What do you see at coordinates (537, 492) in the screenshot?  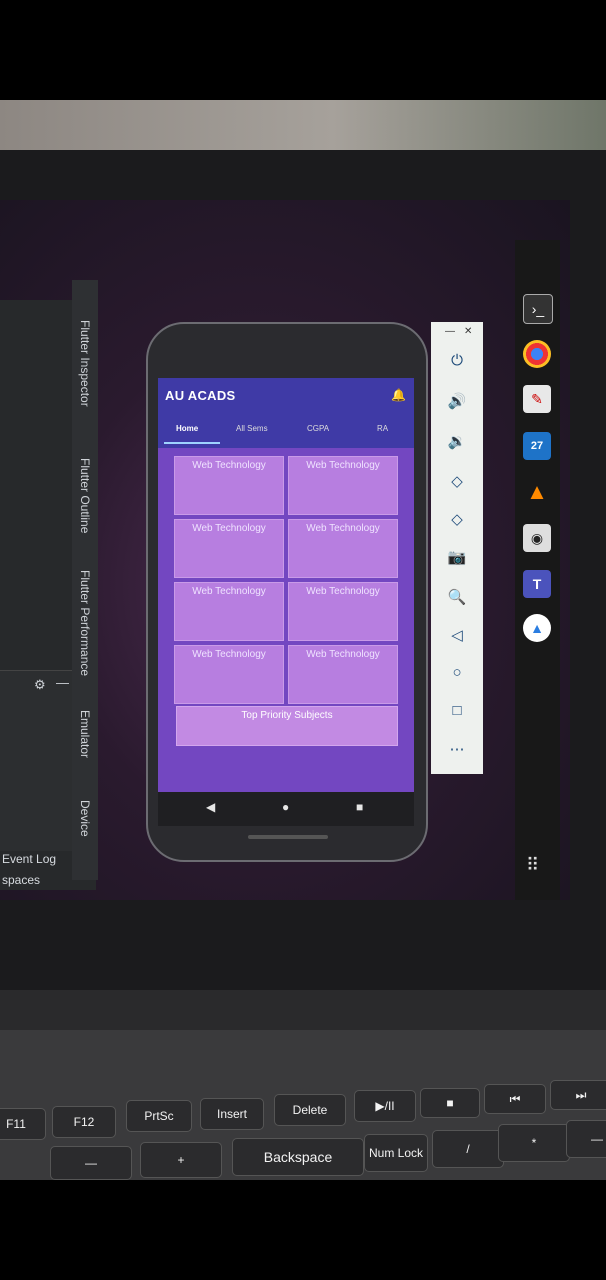 I see `vlc-icon: ▲` at bounding box center [537, 492].